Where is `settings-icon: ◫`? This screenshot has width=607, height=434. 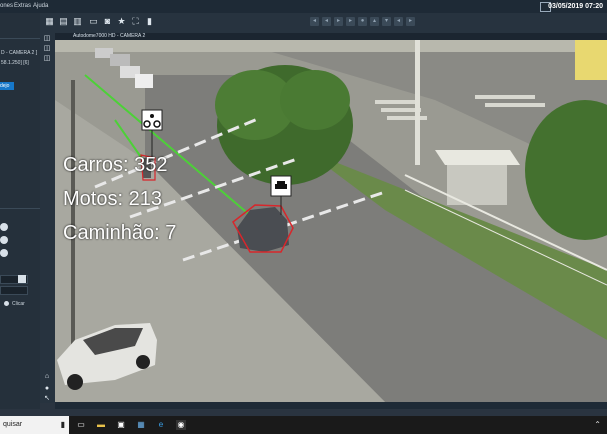 settings-icon: ◫ is located at coordinates (47, 49).